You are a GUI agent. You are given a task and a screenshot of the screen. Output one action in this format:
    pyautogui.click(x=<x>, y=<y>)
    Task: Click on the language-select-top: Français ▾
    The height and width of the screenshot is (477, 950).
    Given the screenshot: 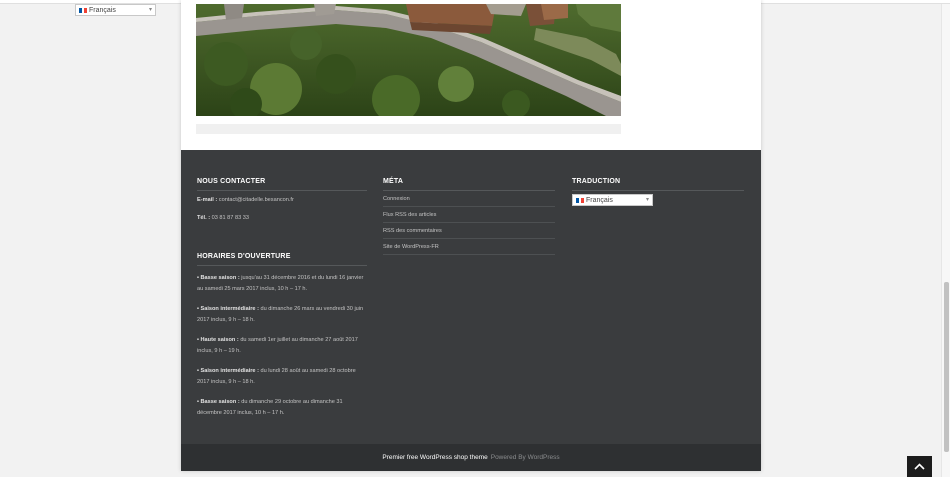 What is the action you would take?
    pyautogui.click(x=115, y=10)
    